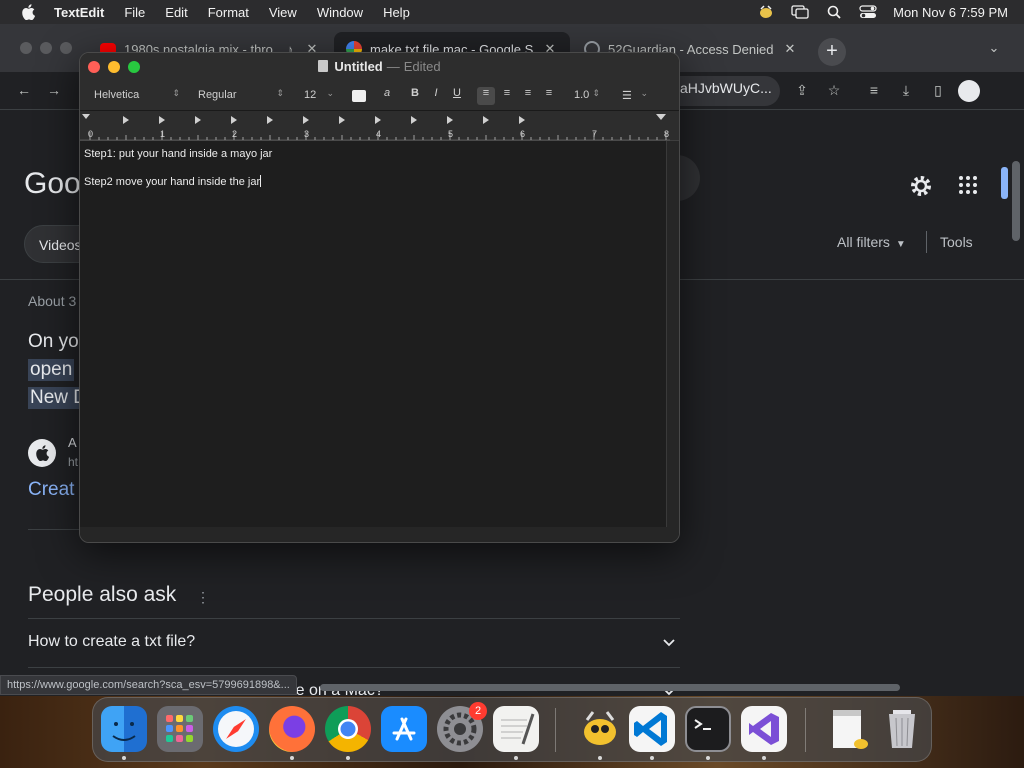  Describe the element at coordinates (134, 12) in the screenshot. I see `menu-file: File` at that location.